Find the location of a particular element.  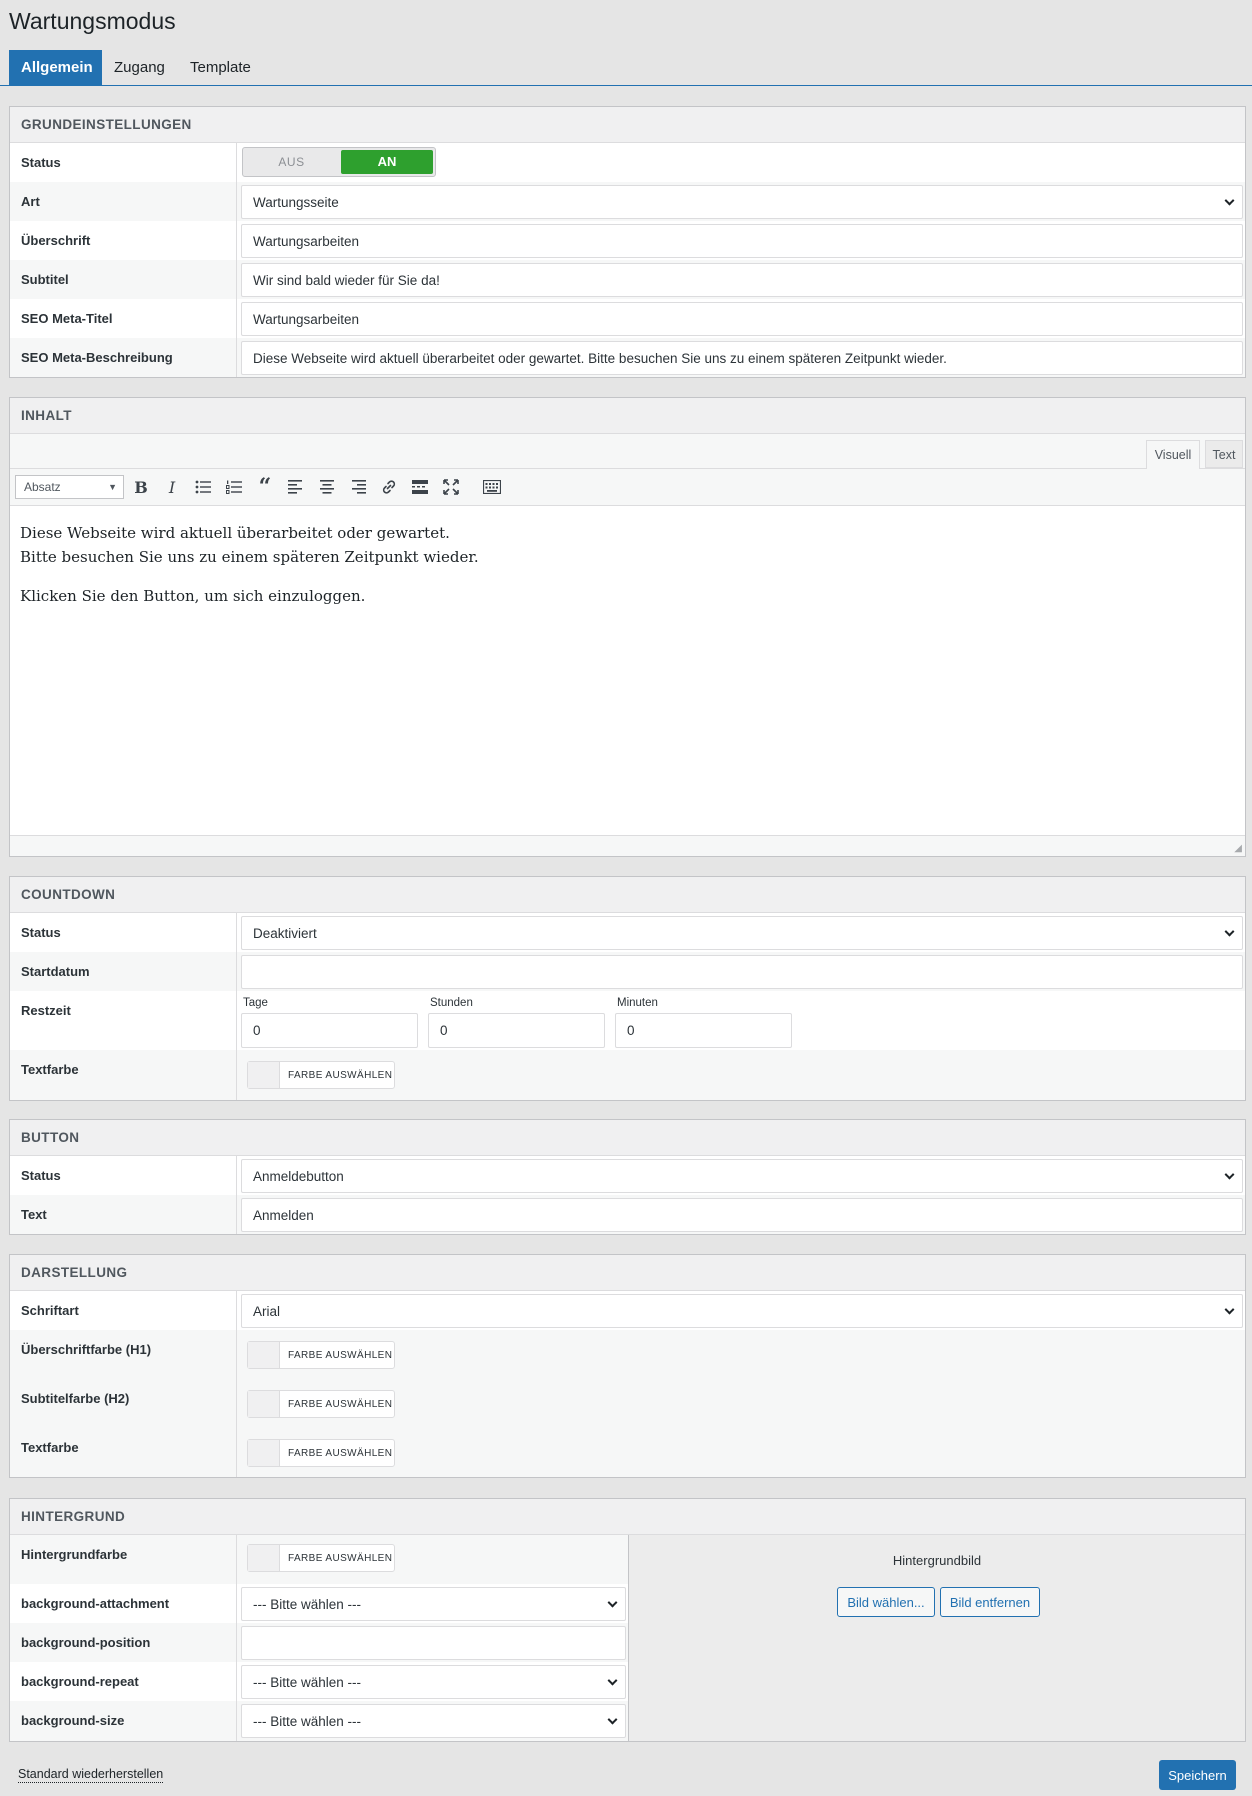

dropdown-arrow-icon: ▼ is located at coordinates (112, 487).